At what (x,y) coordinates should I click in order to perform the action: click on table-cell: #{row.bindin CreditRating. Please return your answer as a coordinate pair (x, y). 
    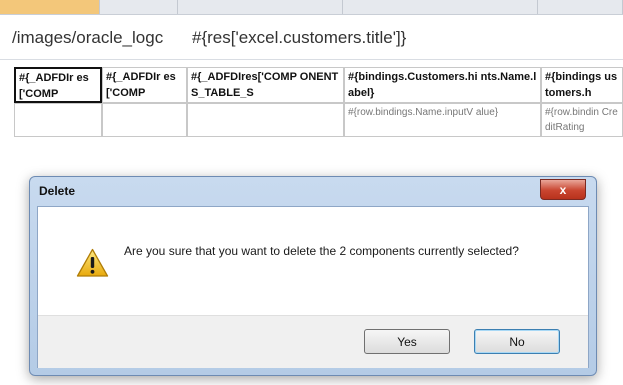
    Looking at the image, I should click on (582, 120).